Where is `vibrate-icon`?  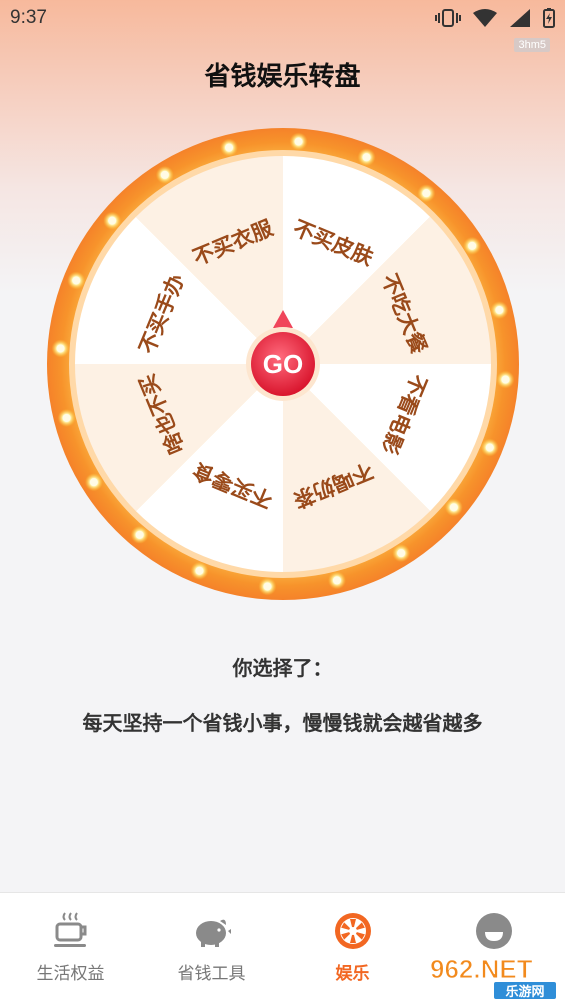
vibrate-icon is located at coordinates (448, 18).